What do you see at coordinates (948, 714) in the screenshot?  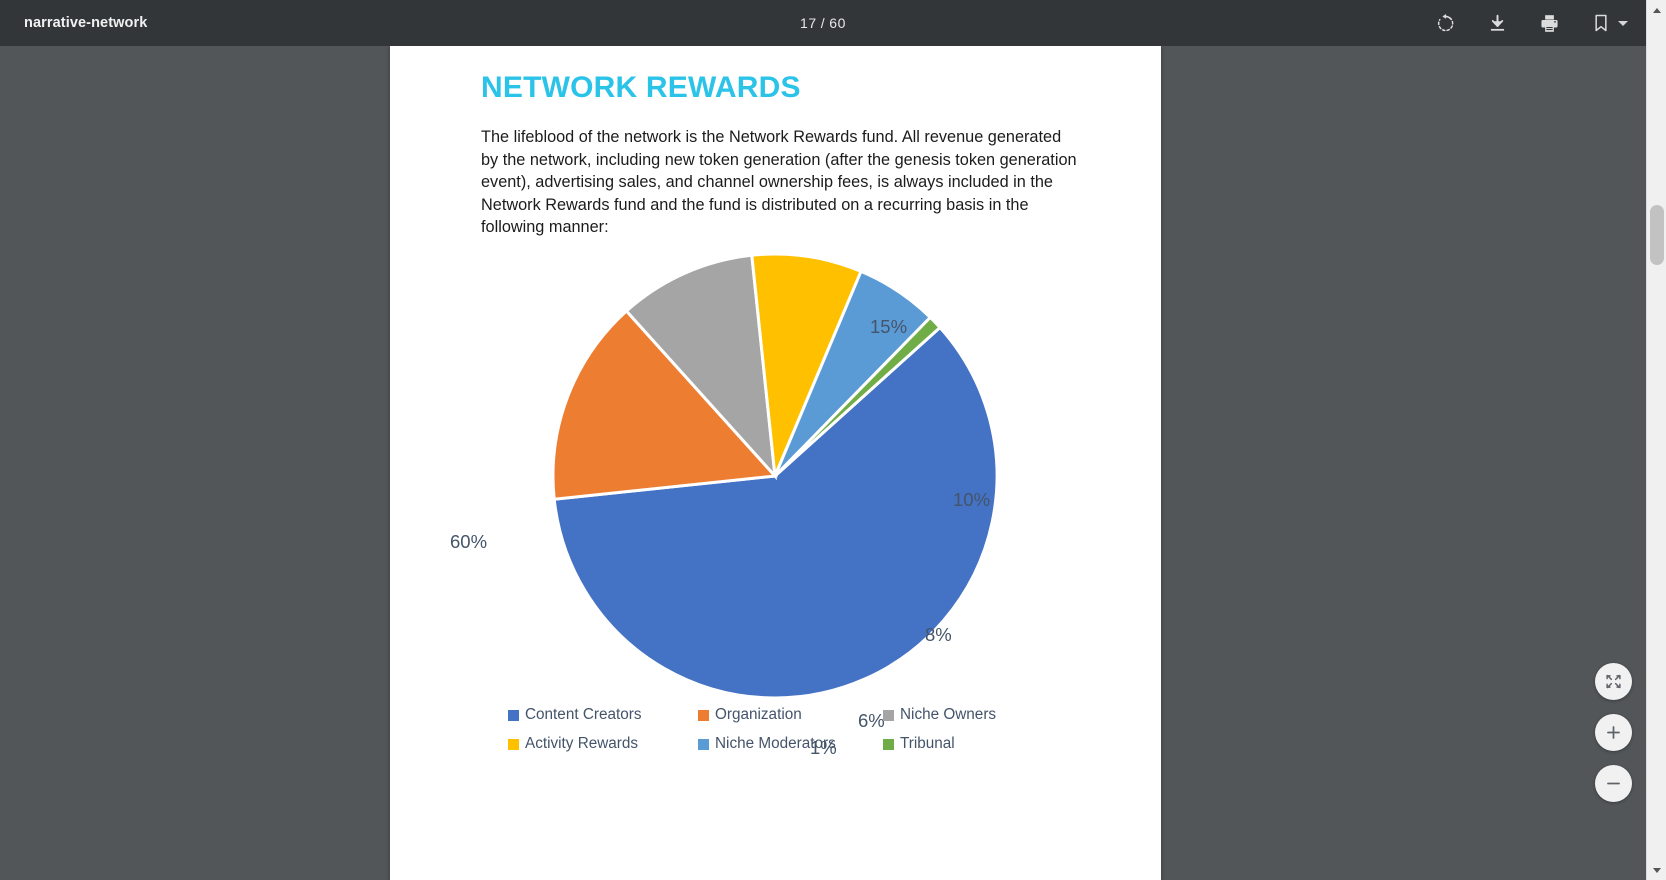 I see `legend-label: Niche Owners` at bounding box center [948, 714].